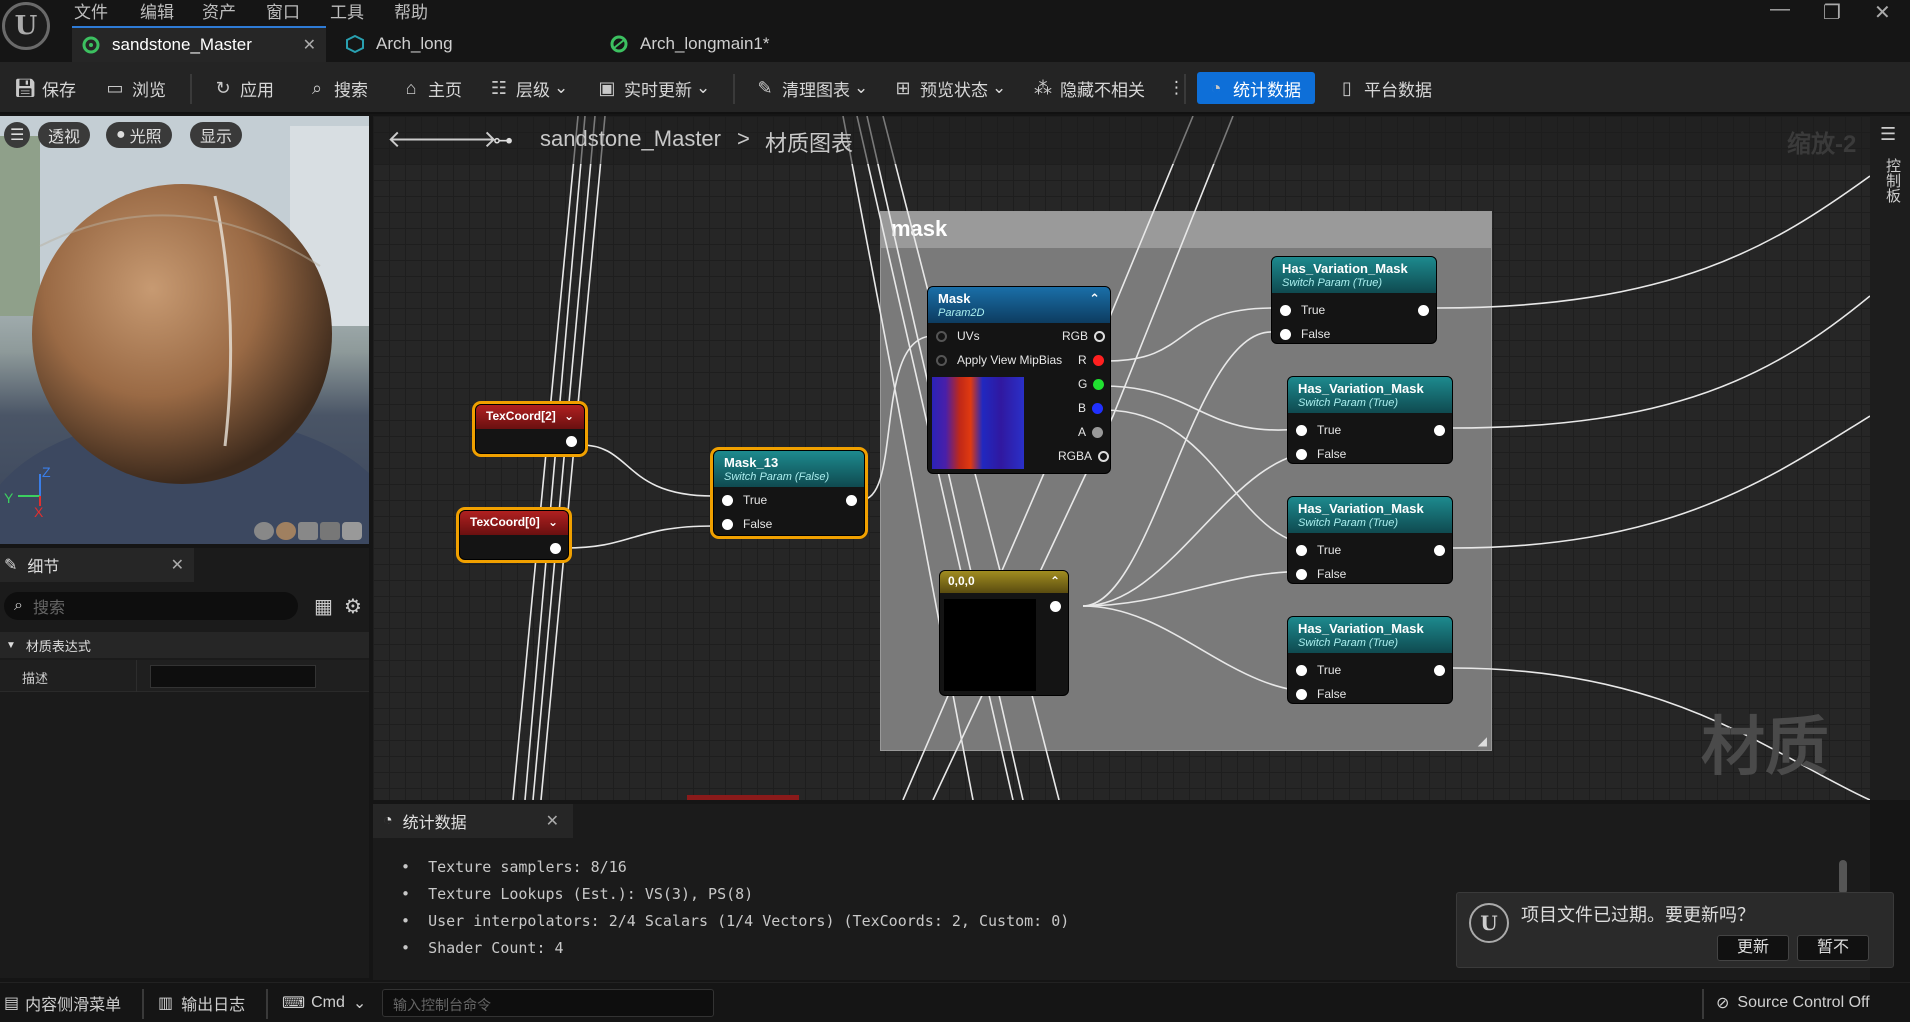  Describe the element at coordinates (1892, 180) in the screenshot. I see `palette-tab: 控制板` at that location.